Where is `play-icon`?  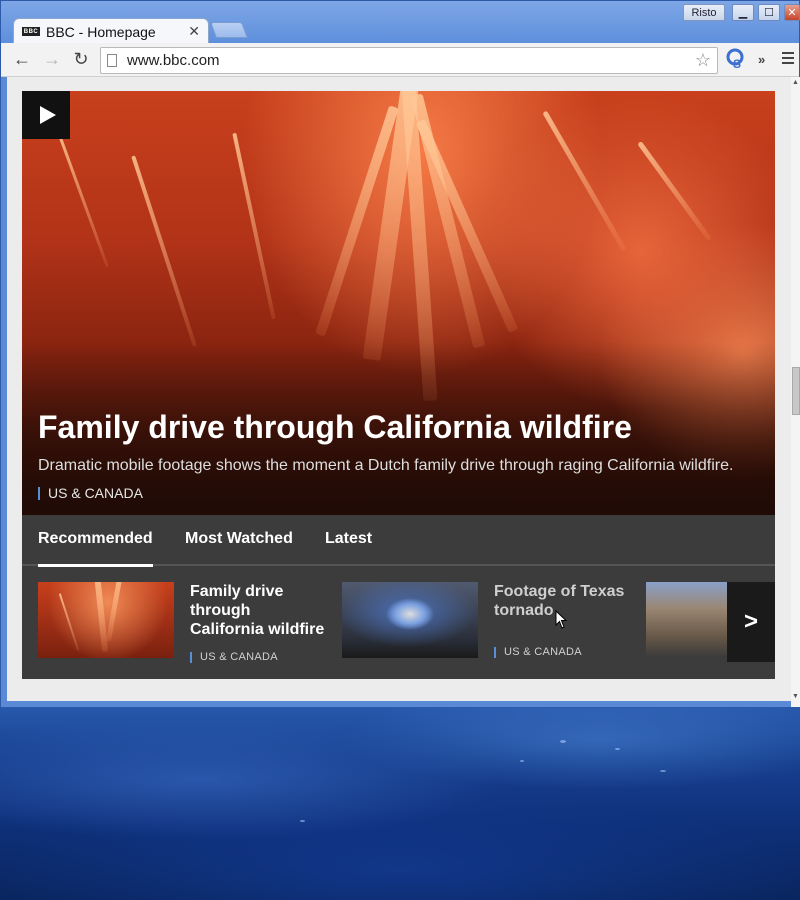
play-icon is located at coordinates (48, 115).